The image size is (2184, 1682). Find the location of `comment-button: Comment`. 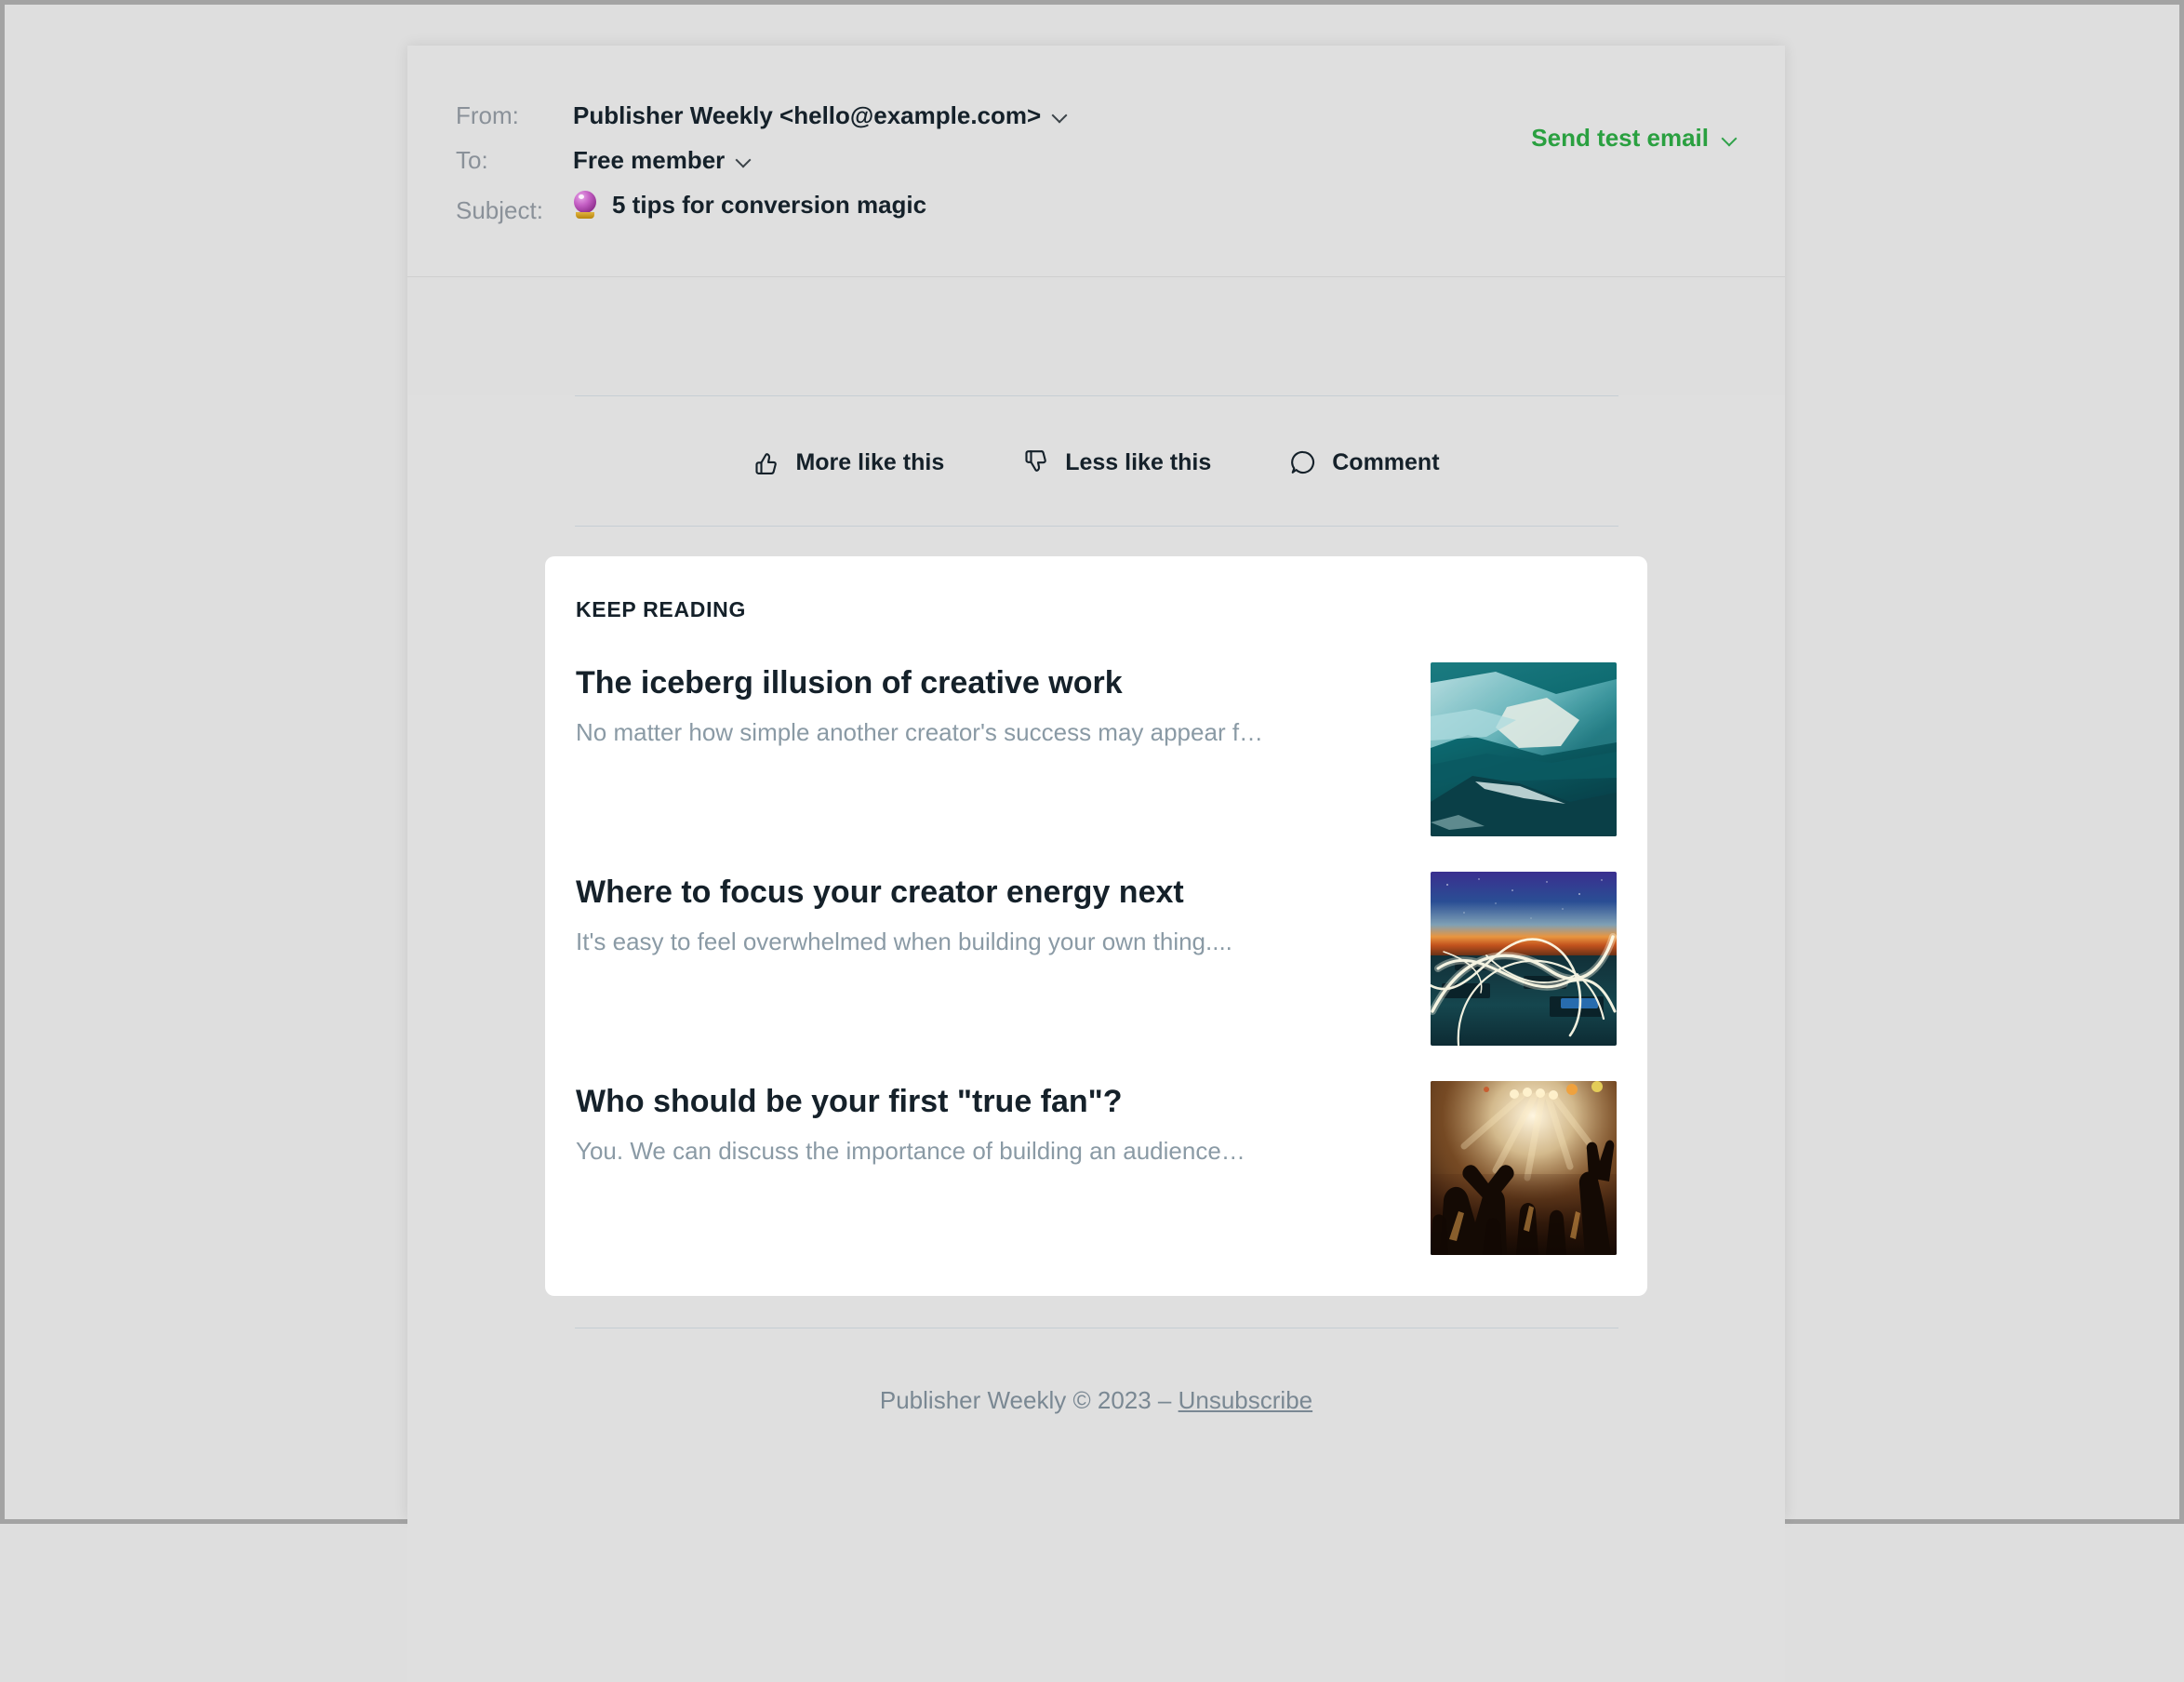

comment-button: Comment is located at coordinates (1364, 462).